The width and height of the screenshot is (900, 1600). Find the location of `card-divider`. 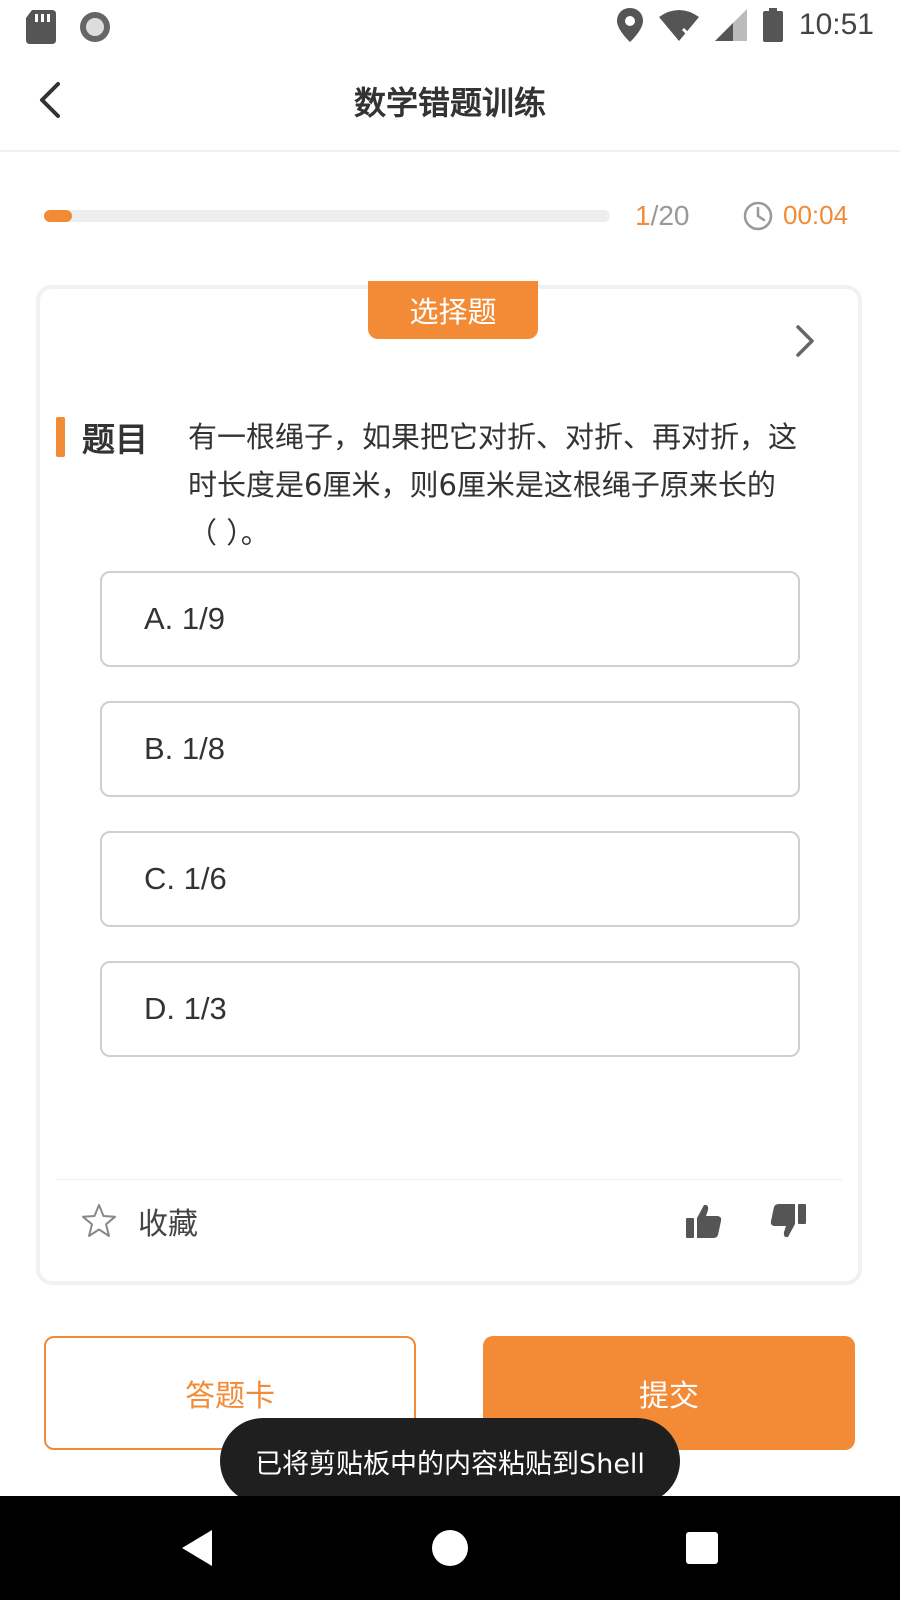

card-divider is located at coordinates (449, 1179).